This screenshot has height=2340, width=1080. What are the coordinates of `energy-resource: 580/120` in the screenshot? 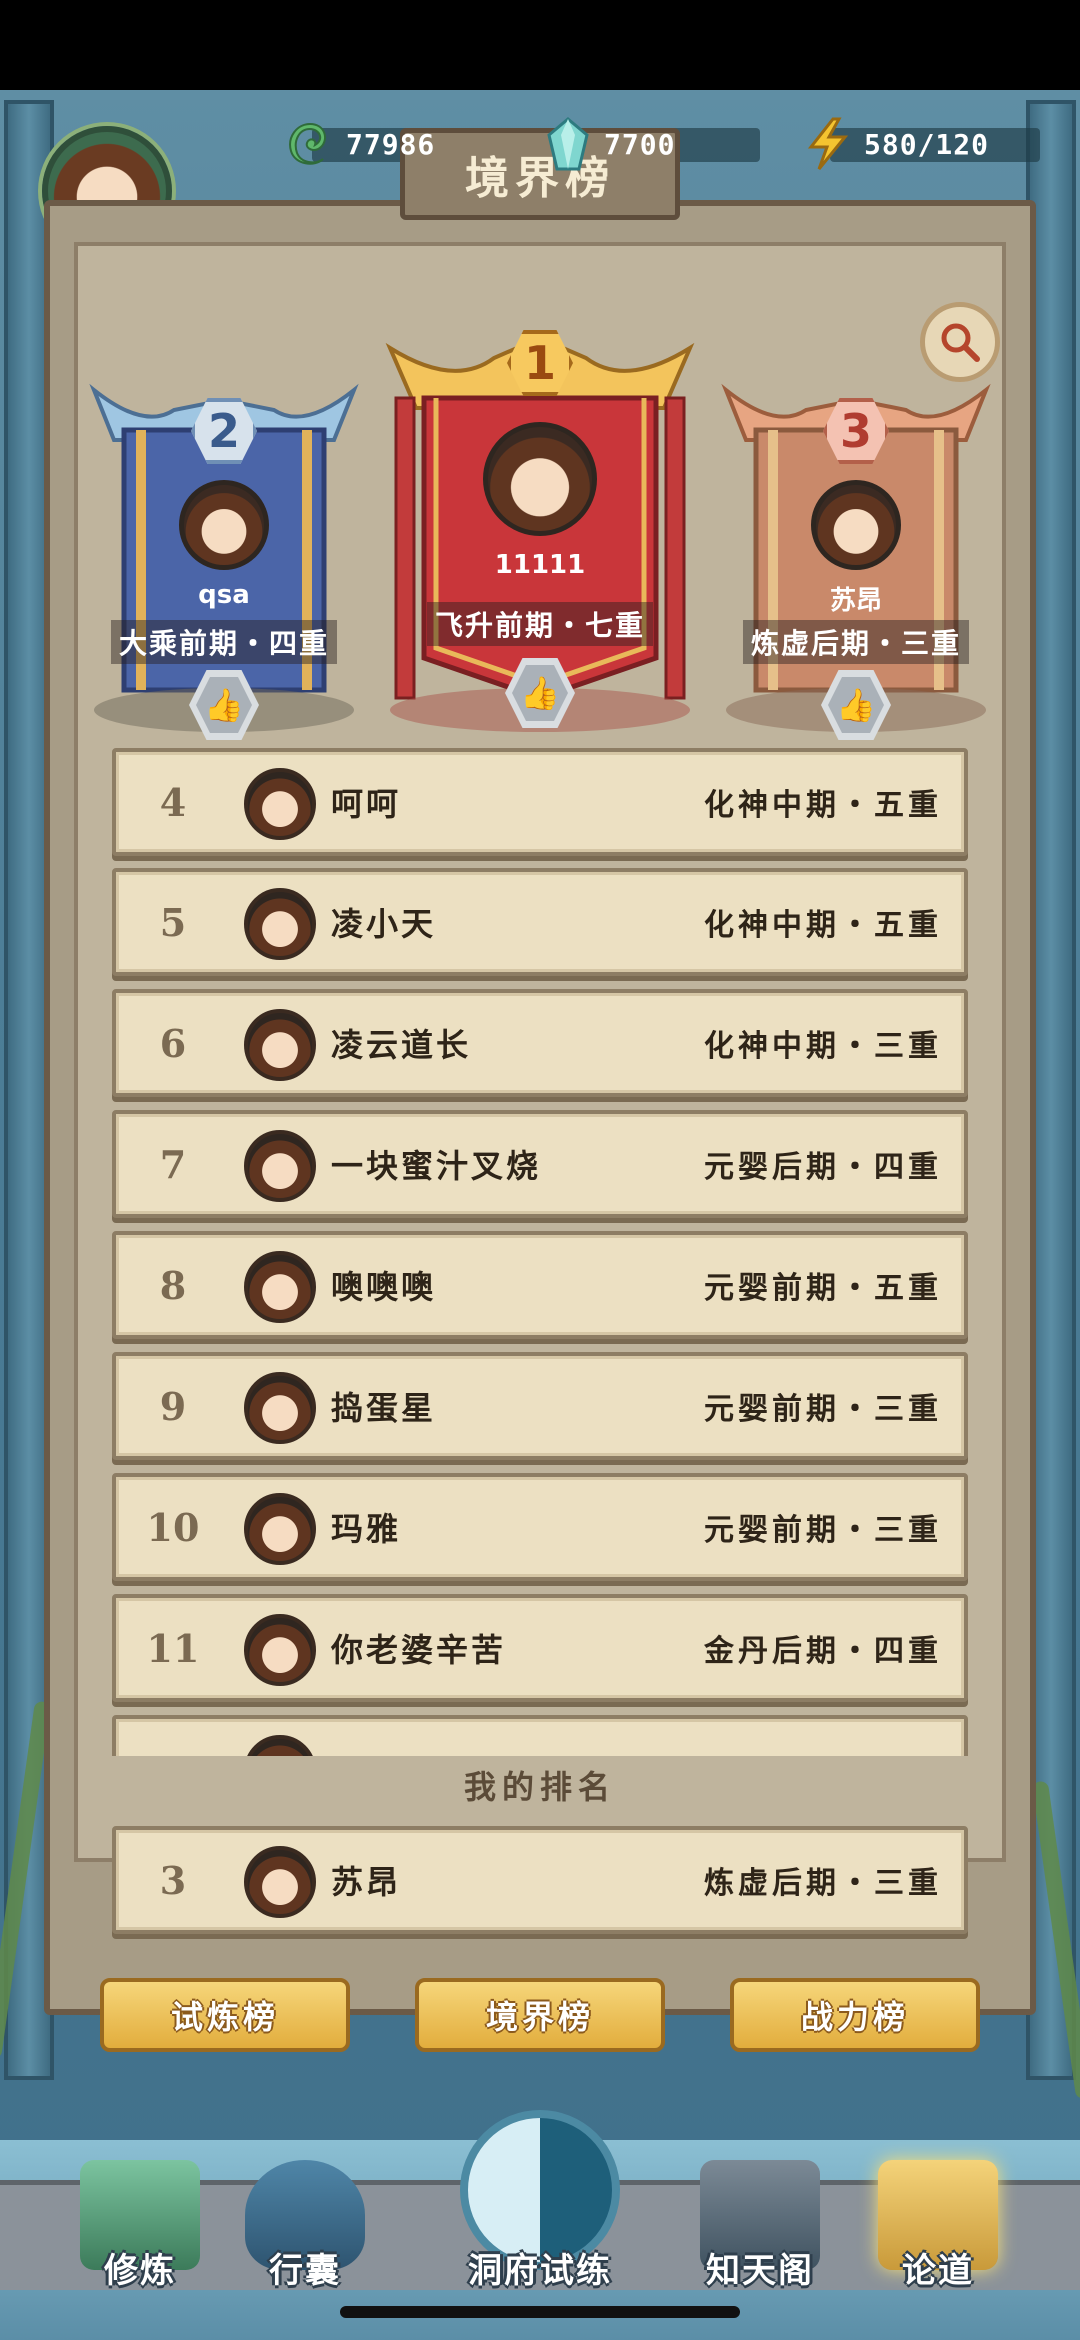 It's located at (920, 144).